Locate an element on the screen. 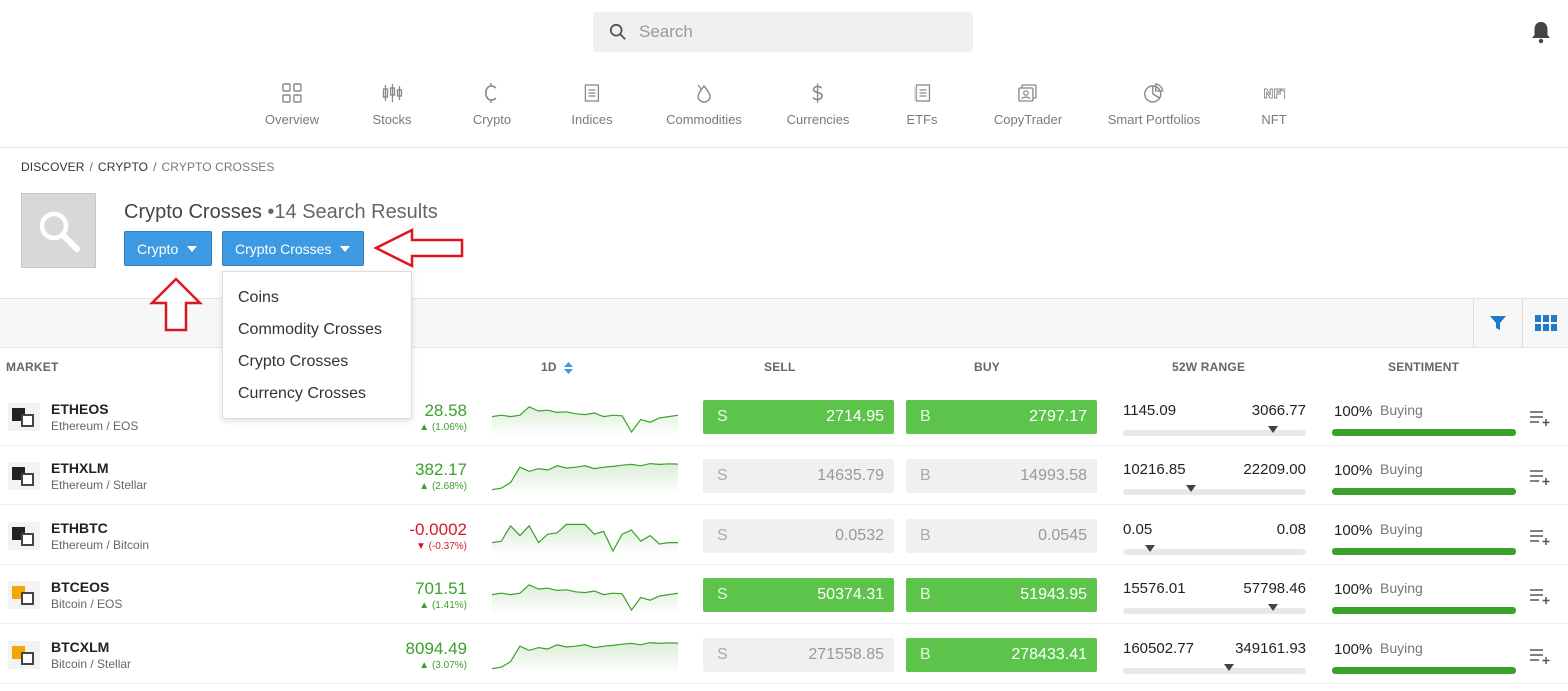 This screenshot has width=1568, height=691. nav-item-commodities: Commodities is located at coordinates (704, 104).